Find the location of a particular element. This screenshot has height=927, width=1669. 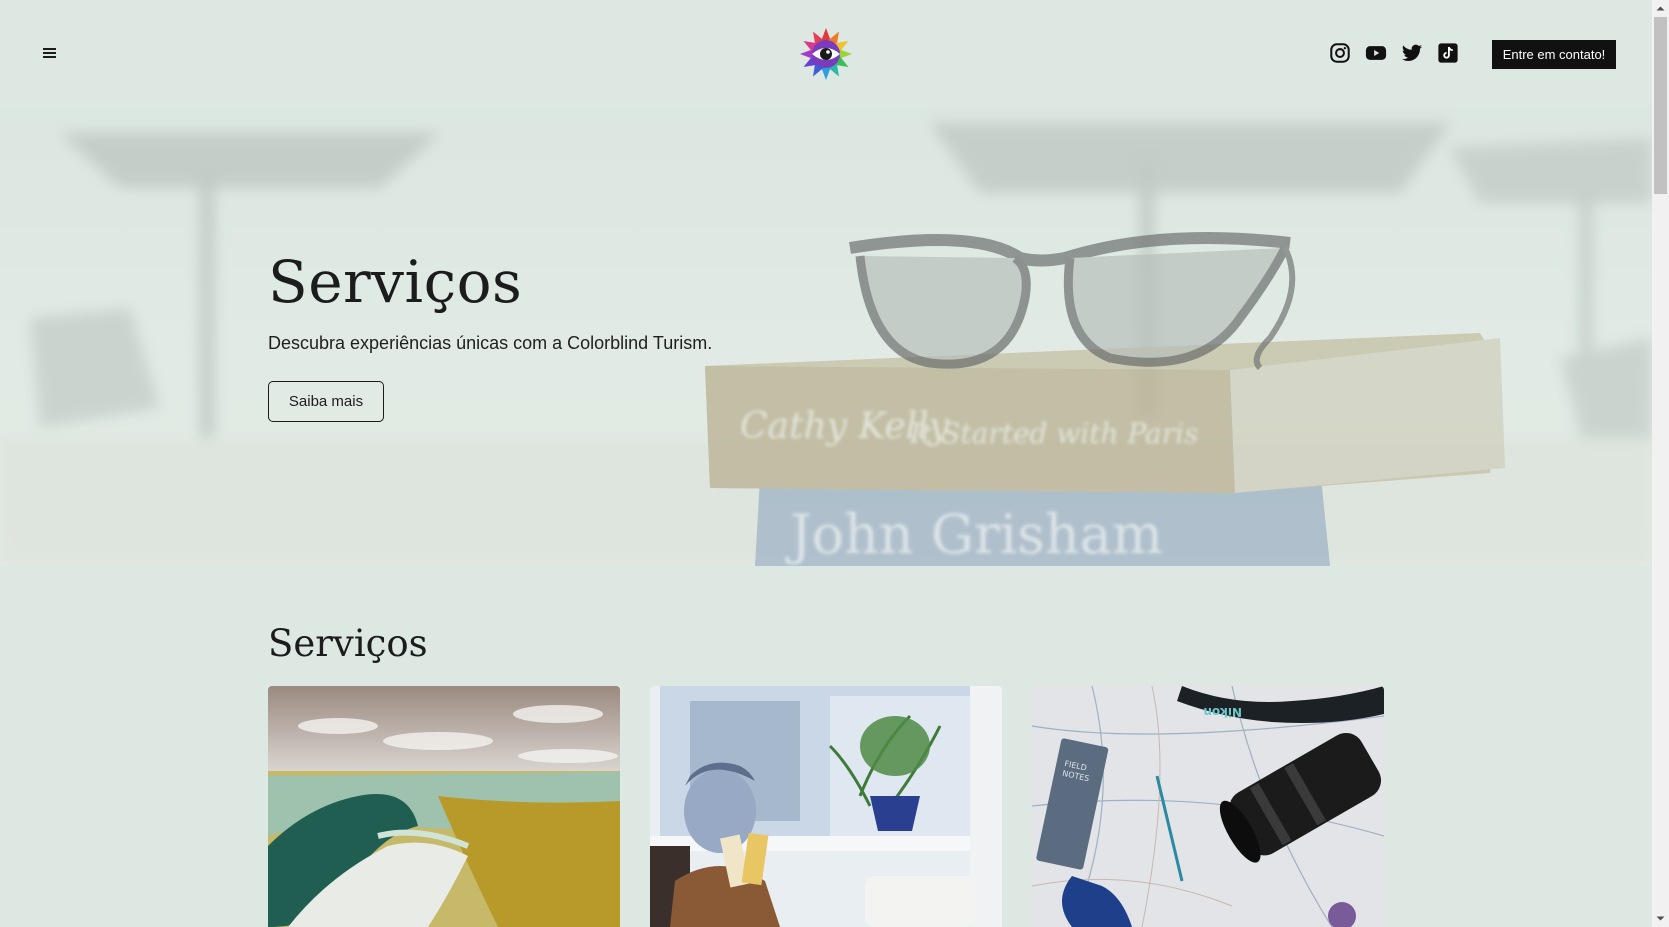

man-holding-tickets-photo is located at coordinates (826, 806).